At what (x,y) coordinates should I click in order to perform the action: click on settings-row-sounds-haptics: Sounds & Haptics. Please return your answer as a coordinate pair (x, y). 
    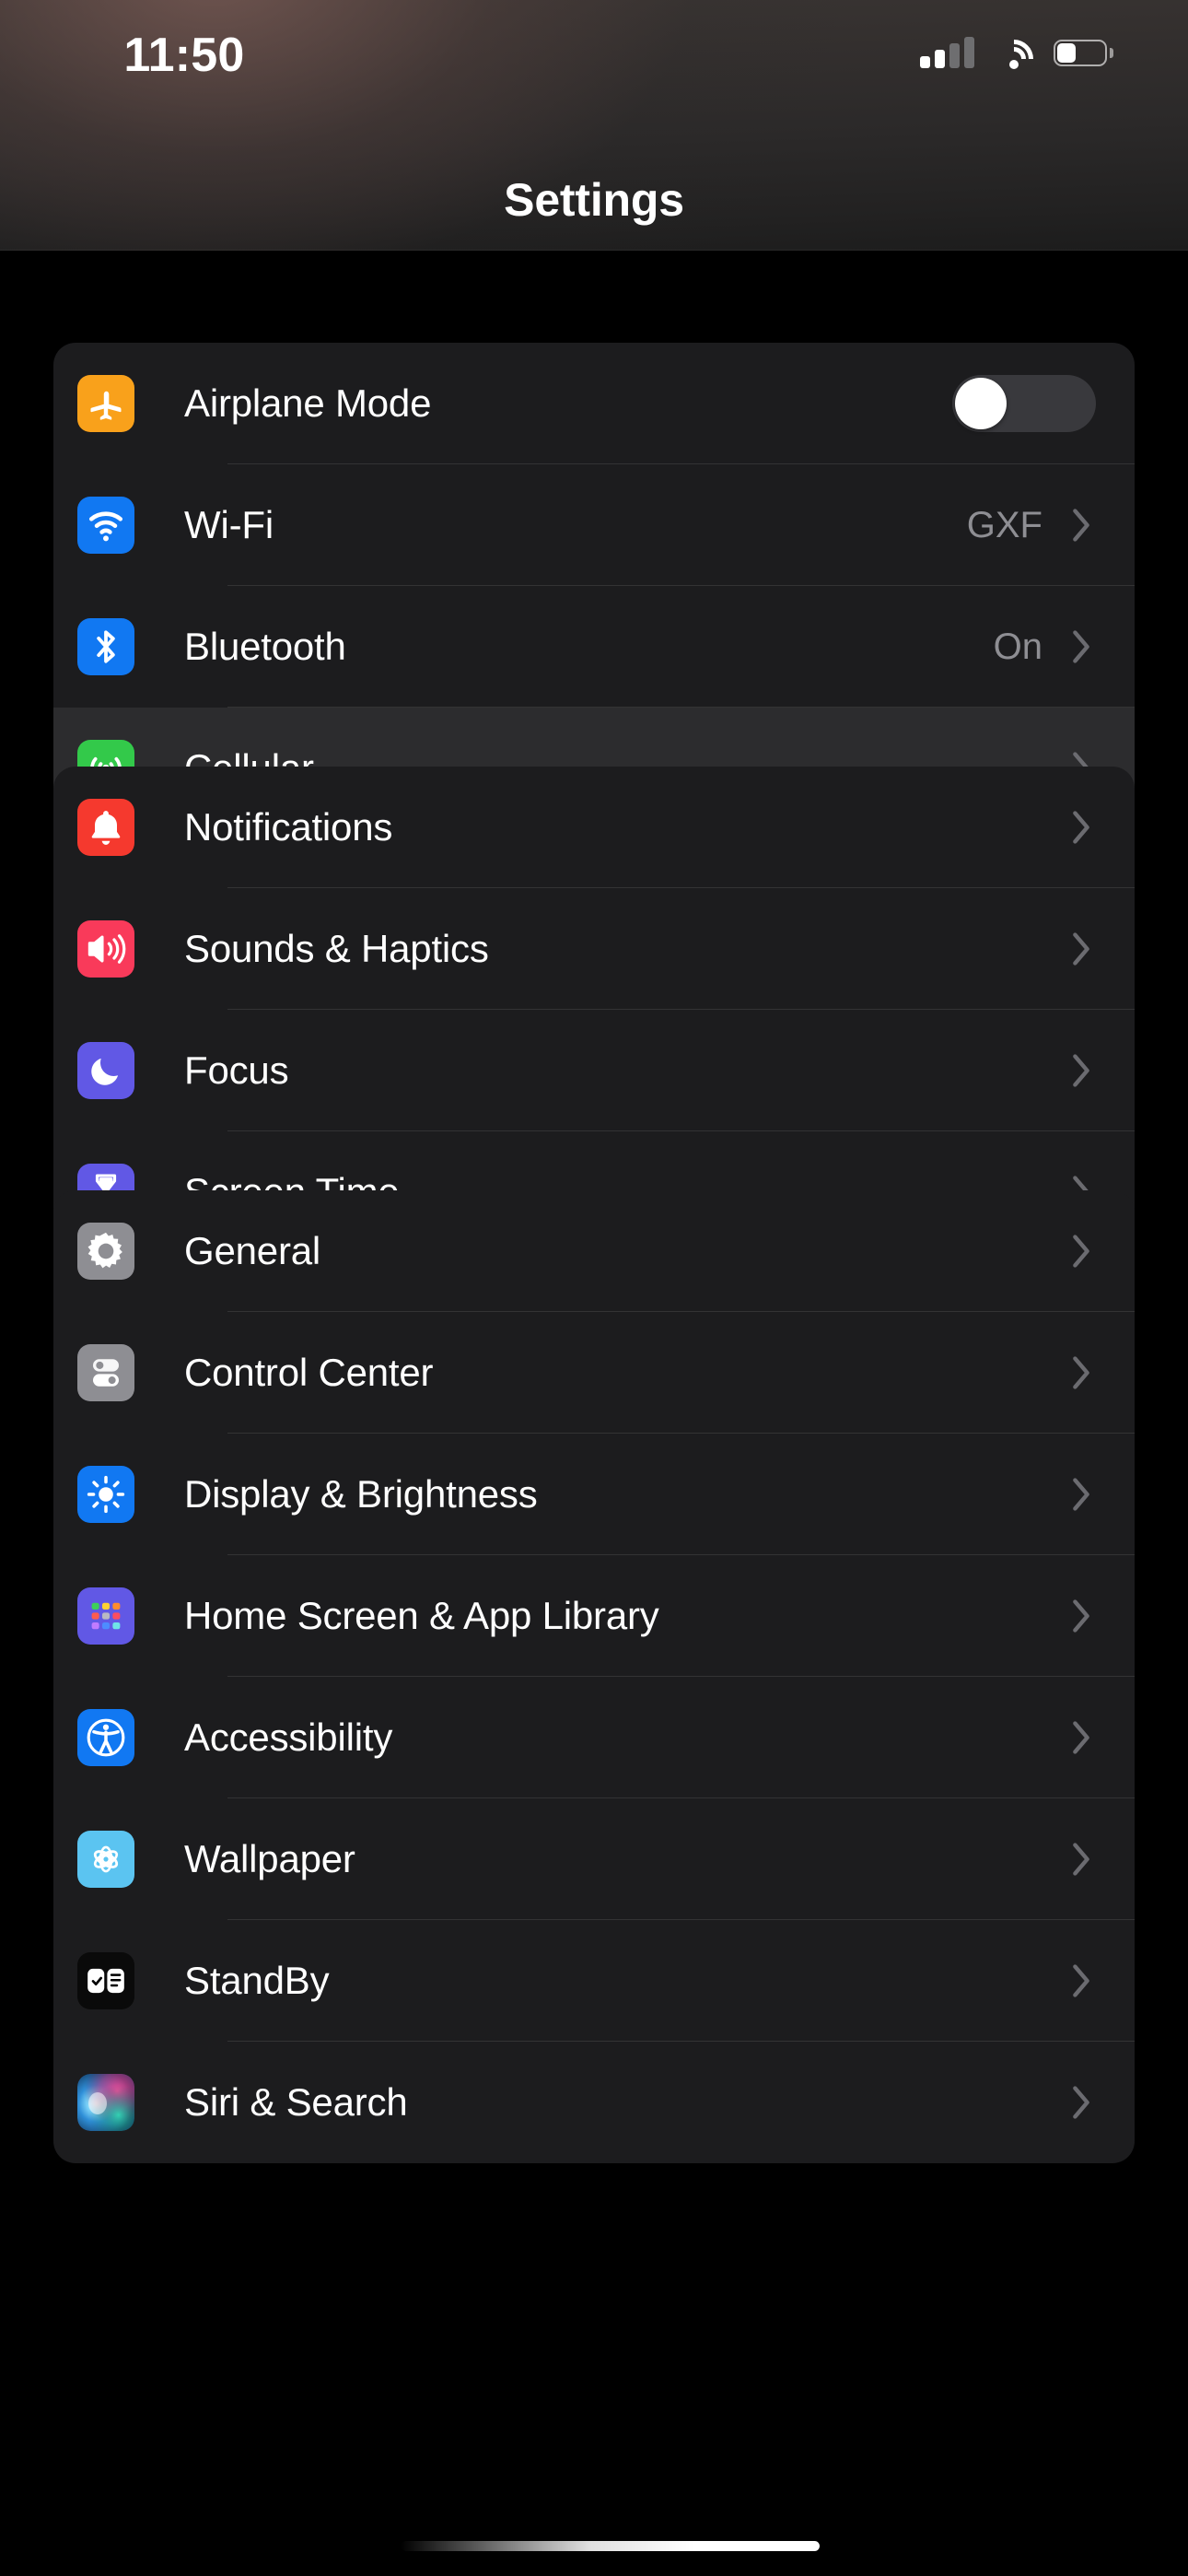
    Looking at the image, I should click on (594, 949).